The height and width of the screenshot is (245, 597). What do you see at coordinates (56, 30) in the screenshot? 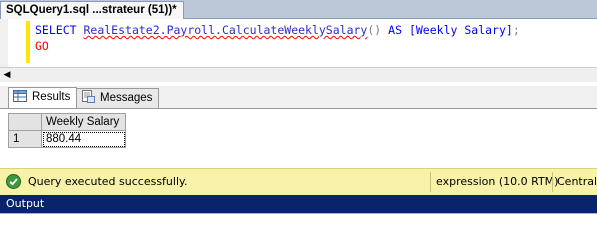
I see `keyword-select: SELECT` at bounding box center [56, 30].